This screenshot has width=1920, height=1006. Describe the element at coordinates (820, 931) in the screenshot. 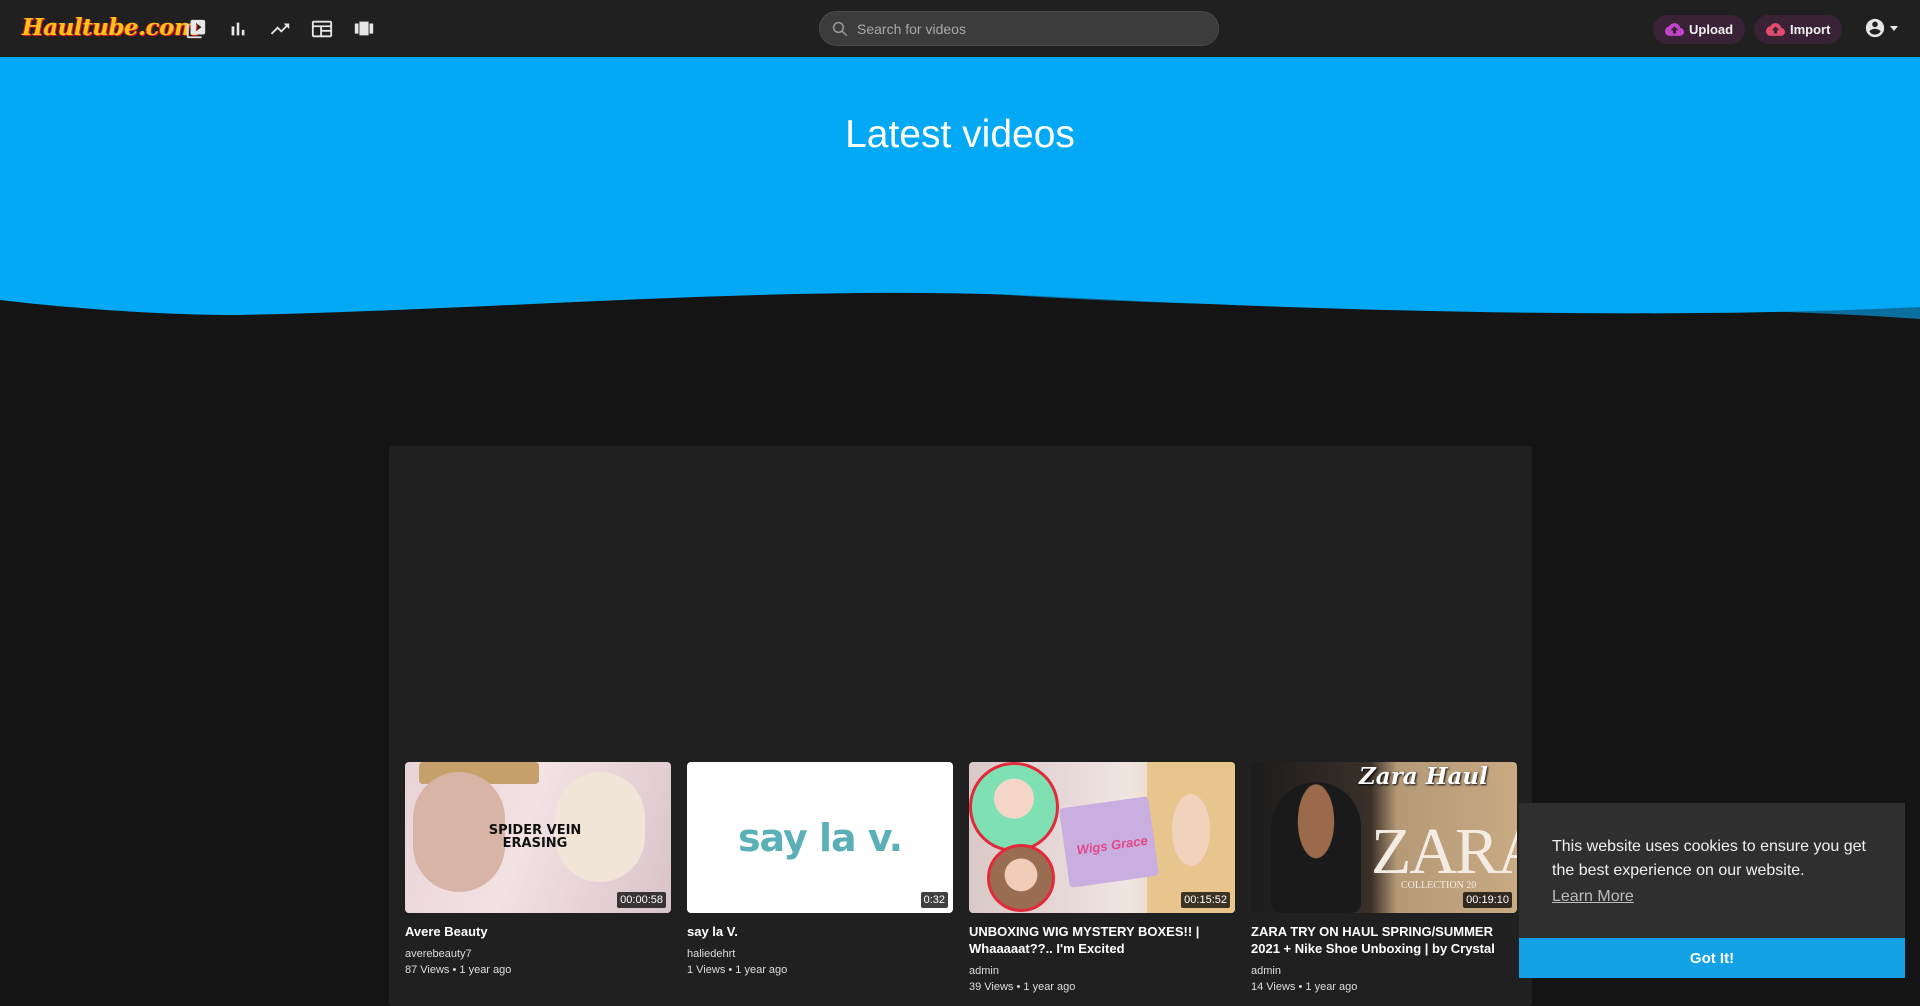

I see `video-title: say la V.` at that location.